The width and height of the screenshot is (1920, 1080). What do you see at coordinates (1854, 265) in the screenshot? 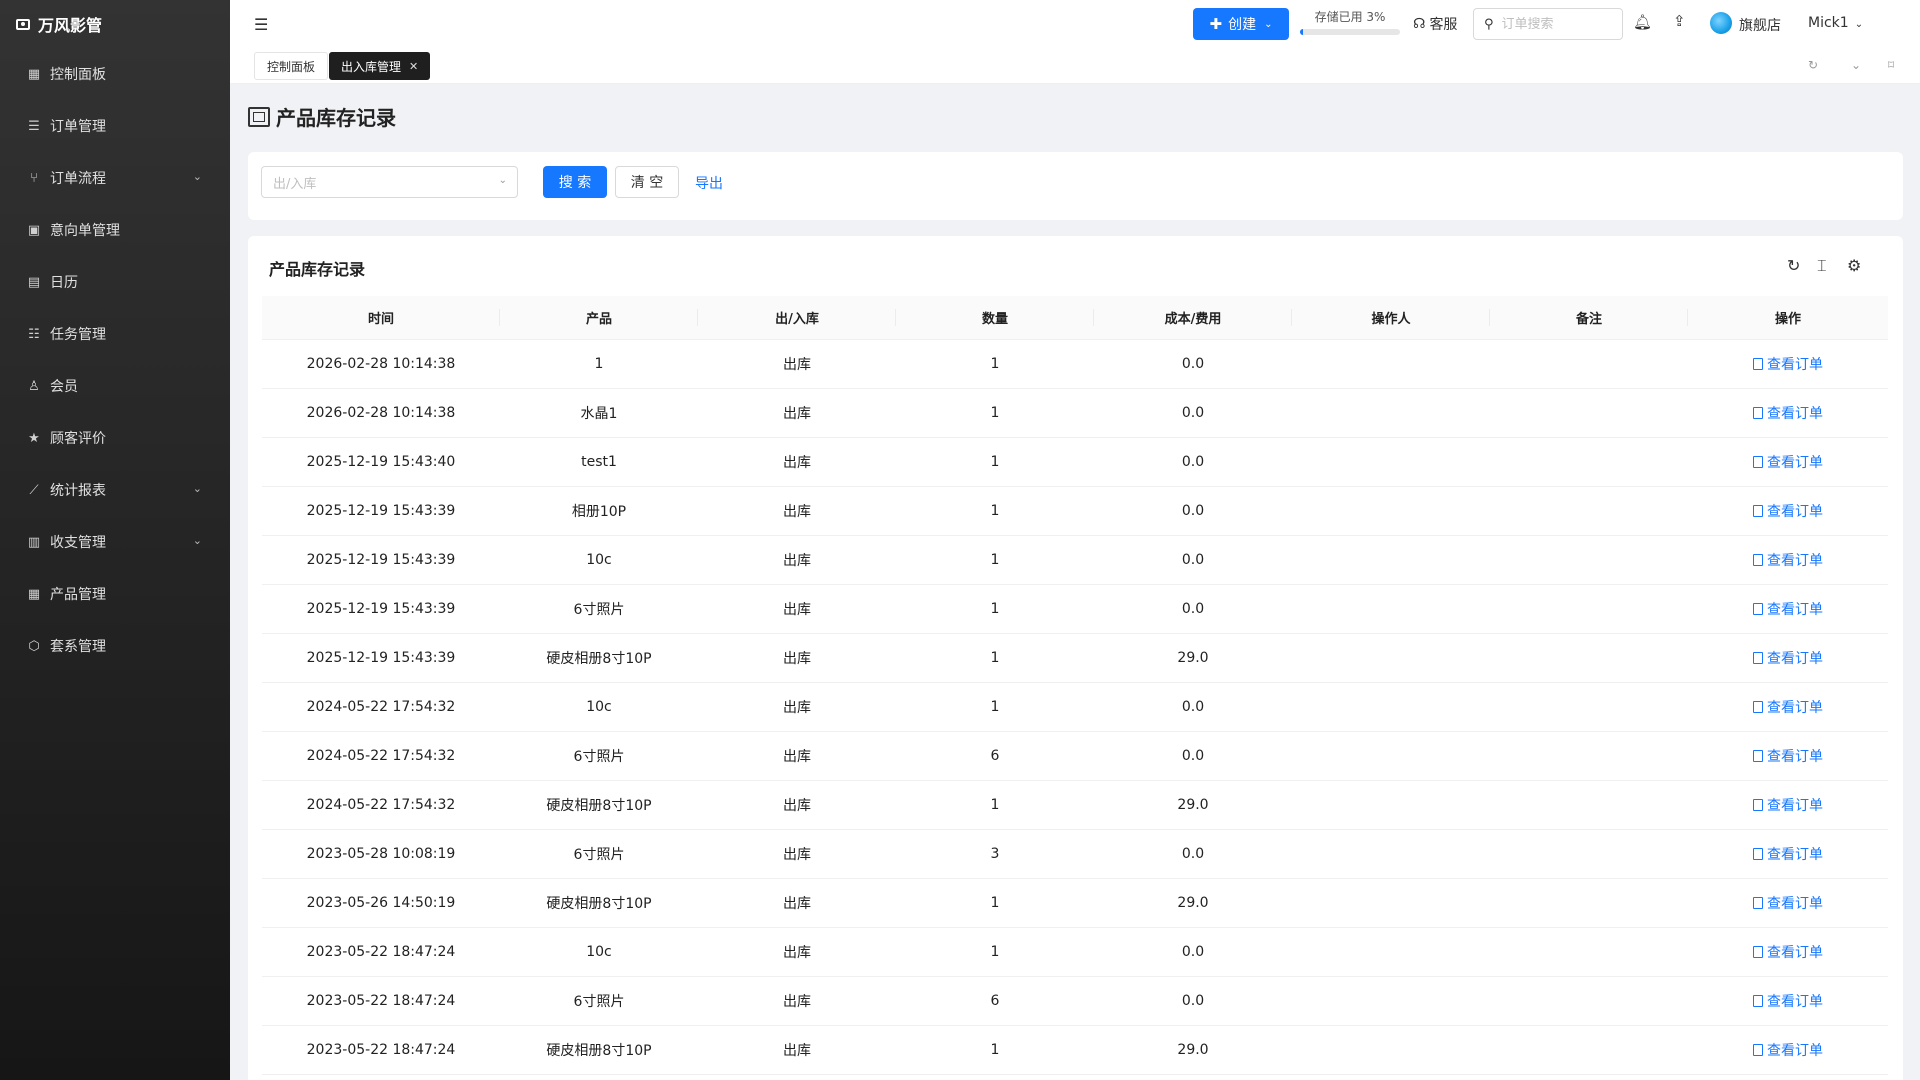
I see `gear-icon: ⚙` at bounding box center [1854, 265].